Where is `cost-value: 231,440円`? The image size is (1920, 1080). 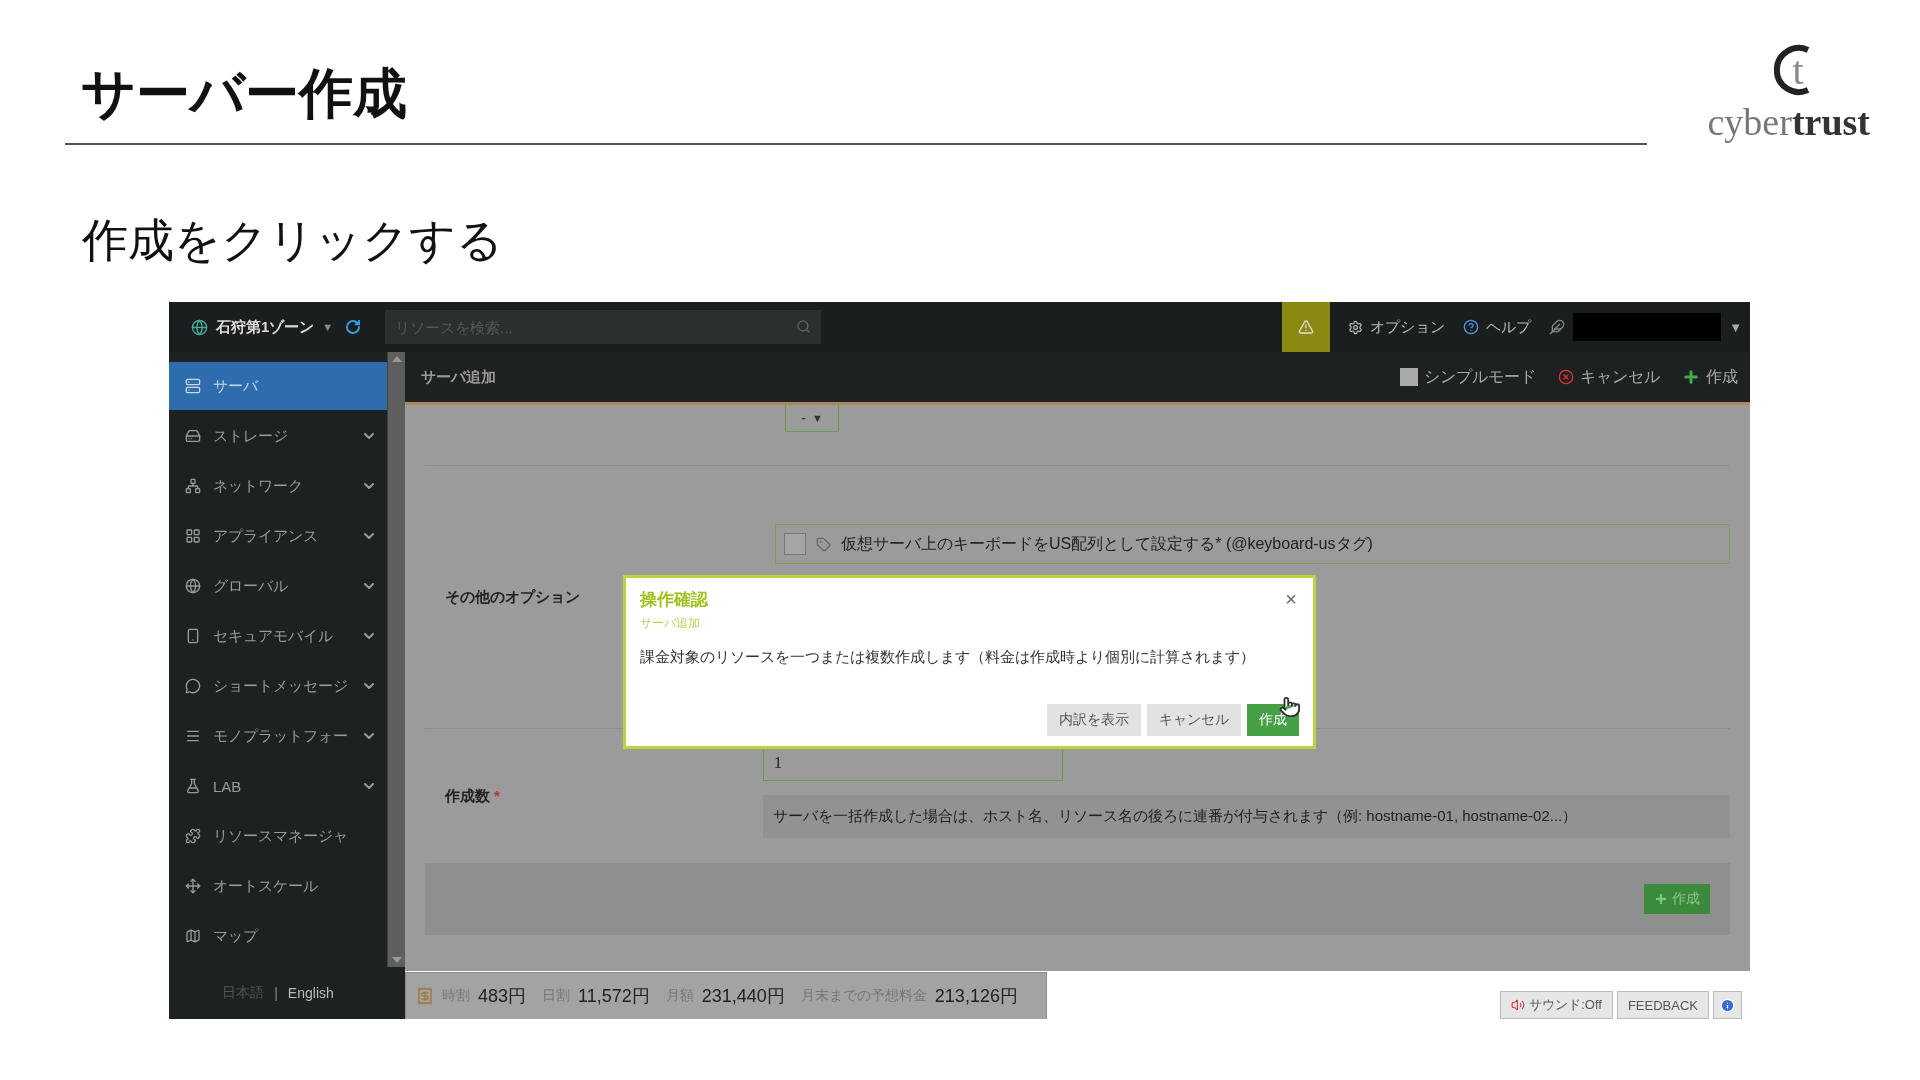
cost-value: 231,440円 is located at coordinates (743, 996).